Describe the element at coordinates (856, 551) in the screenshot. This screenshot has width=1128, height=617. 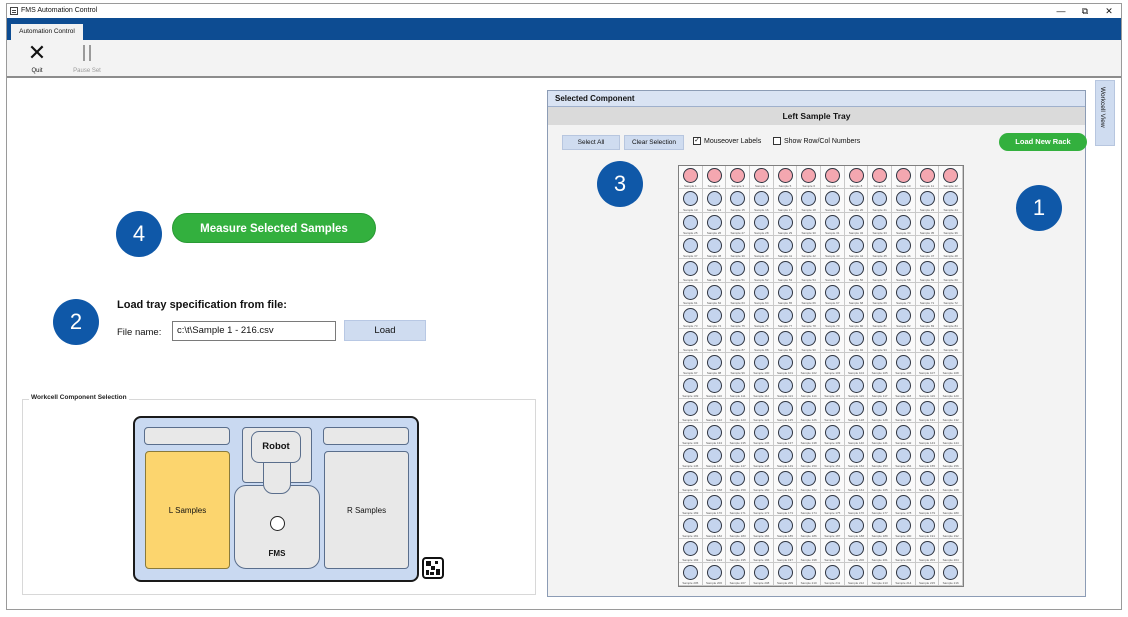
I see `sample-well-cell: Sample 200` at that location.